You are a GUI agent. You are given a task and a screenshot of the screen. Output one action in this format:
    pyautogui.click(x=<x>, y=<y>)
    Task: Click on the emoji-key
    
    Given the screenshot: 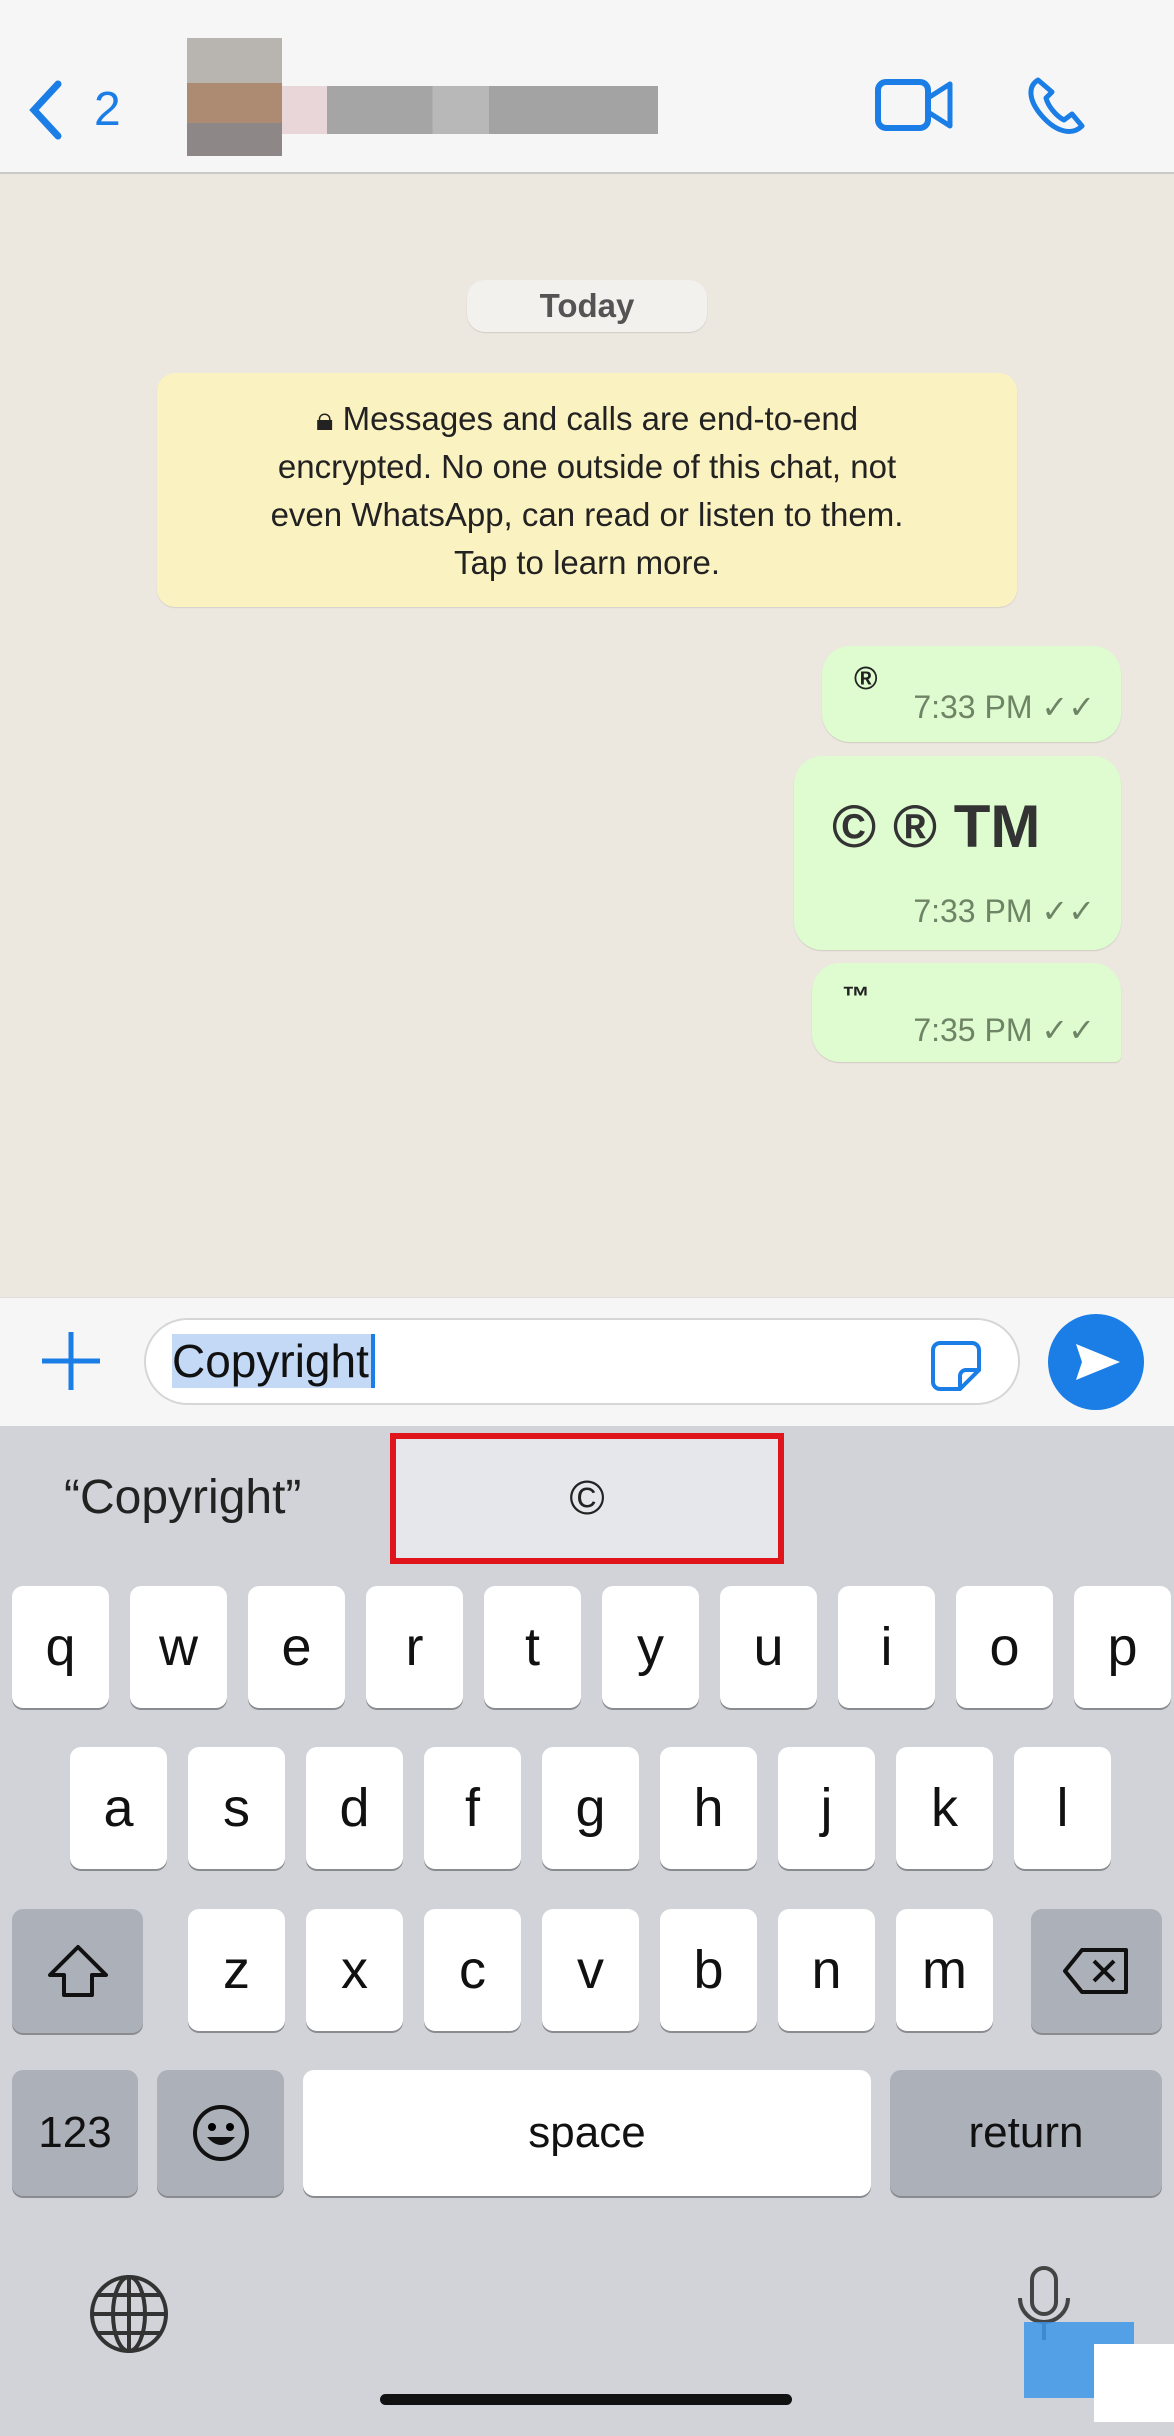 What is the action you would take?
    pyautogui.click(x=220, y=2133)
    